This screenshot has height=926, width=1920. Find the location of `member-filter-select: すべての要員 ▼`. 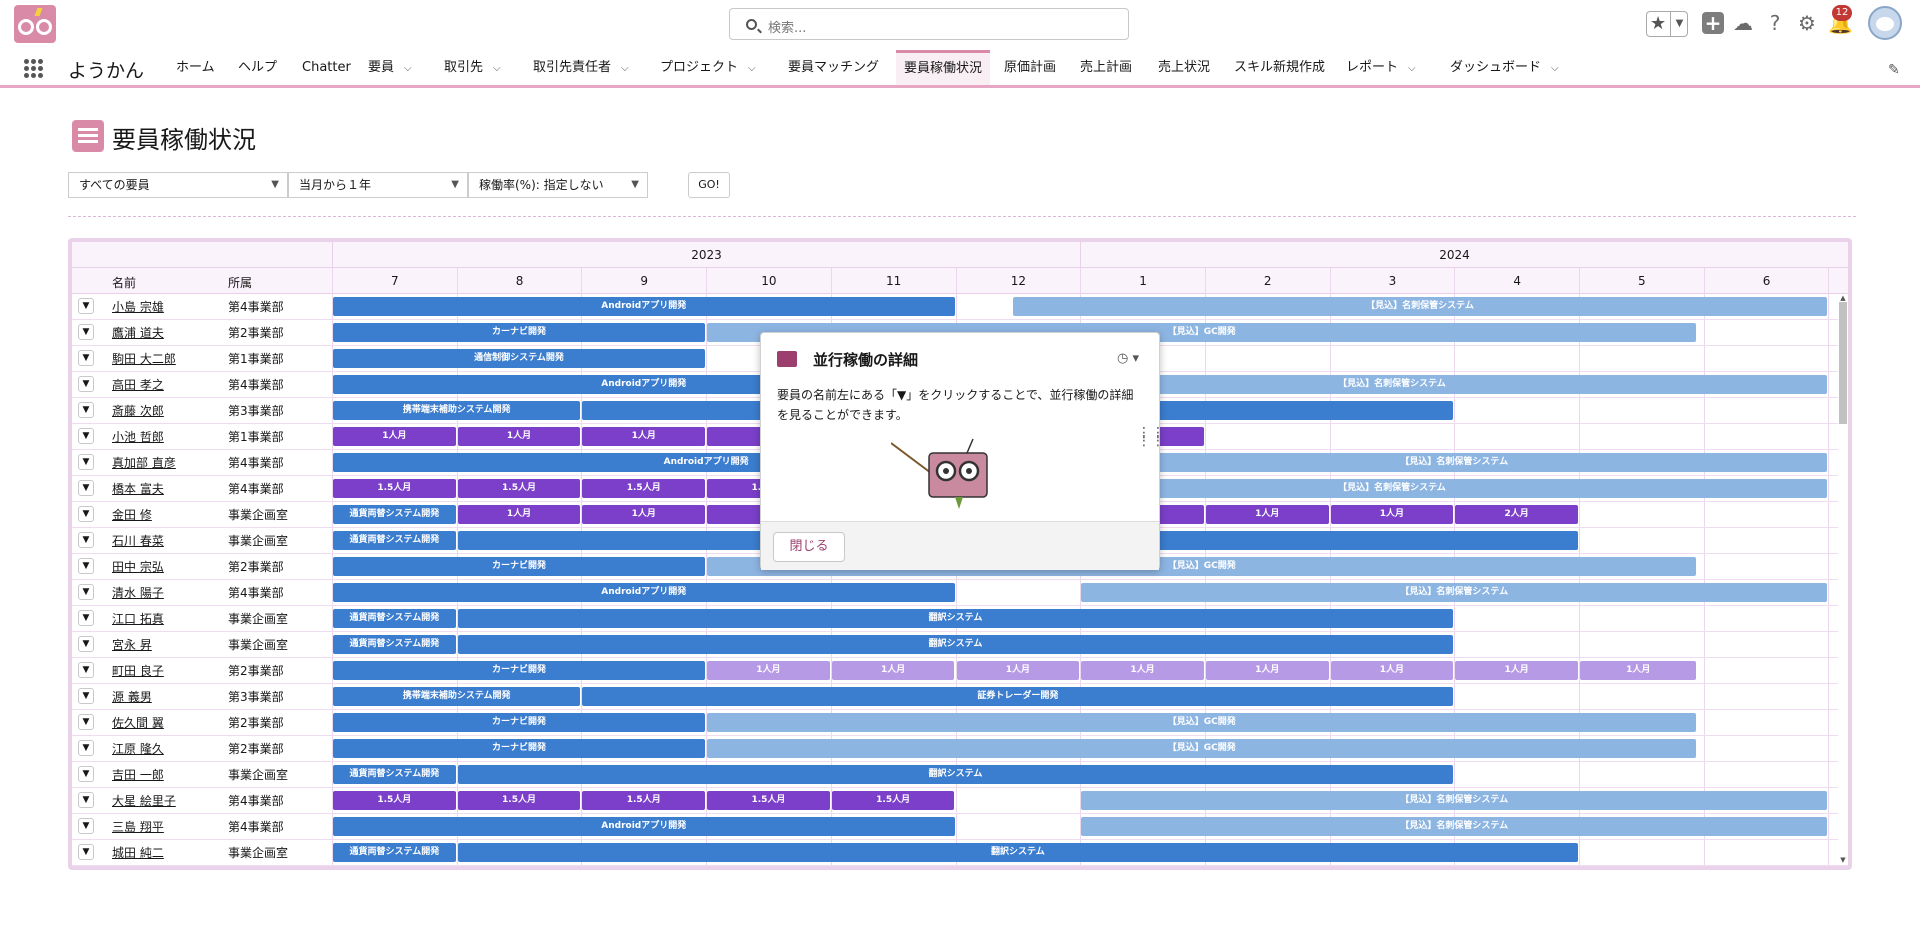

member-filter-select: すべての要員 ▼ is located at coordinates (178, 185).